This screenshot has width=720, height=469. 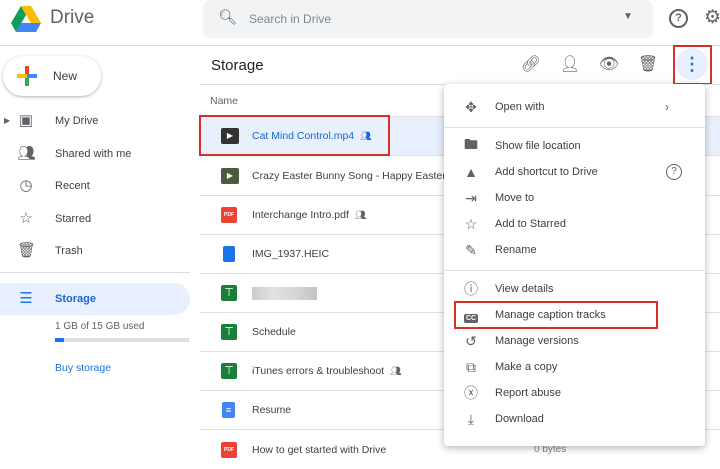 What do you see at coordinates (272, 410) in the screenshot?
I see `file-name: Resume` at bounding box center [272, 410].